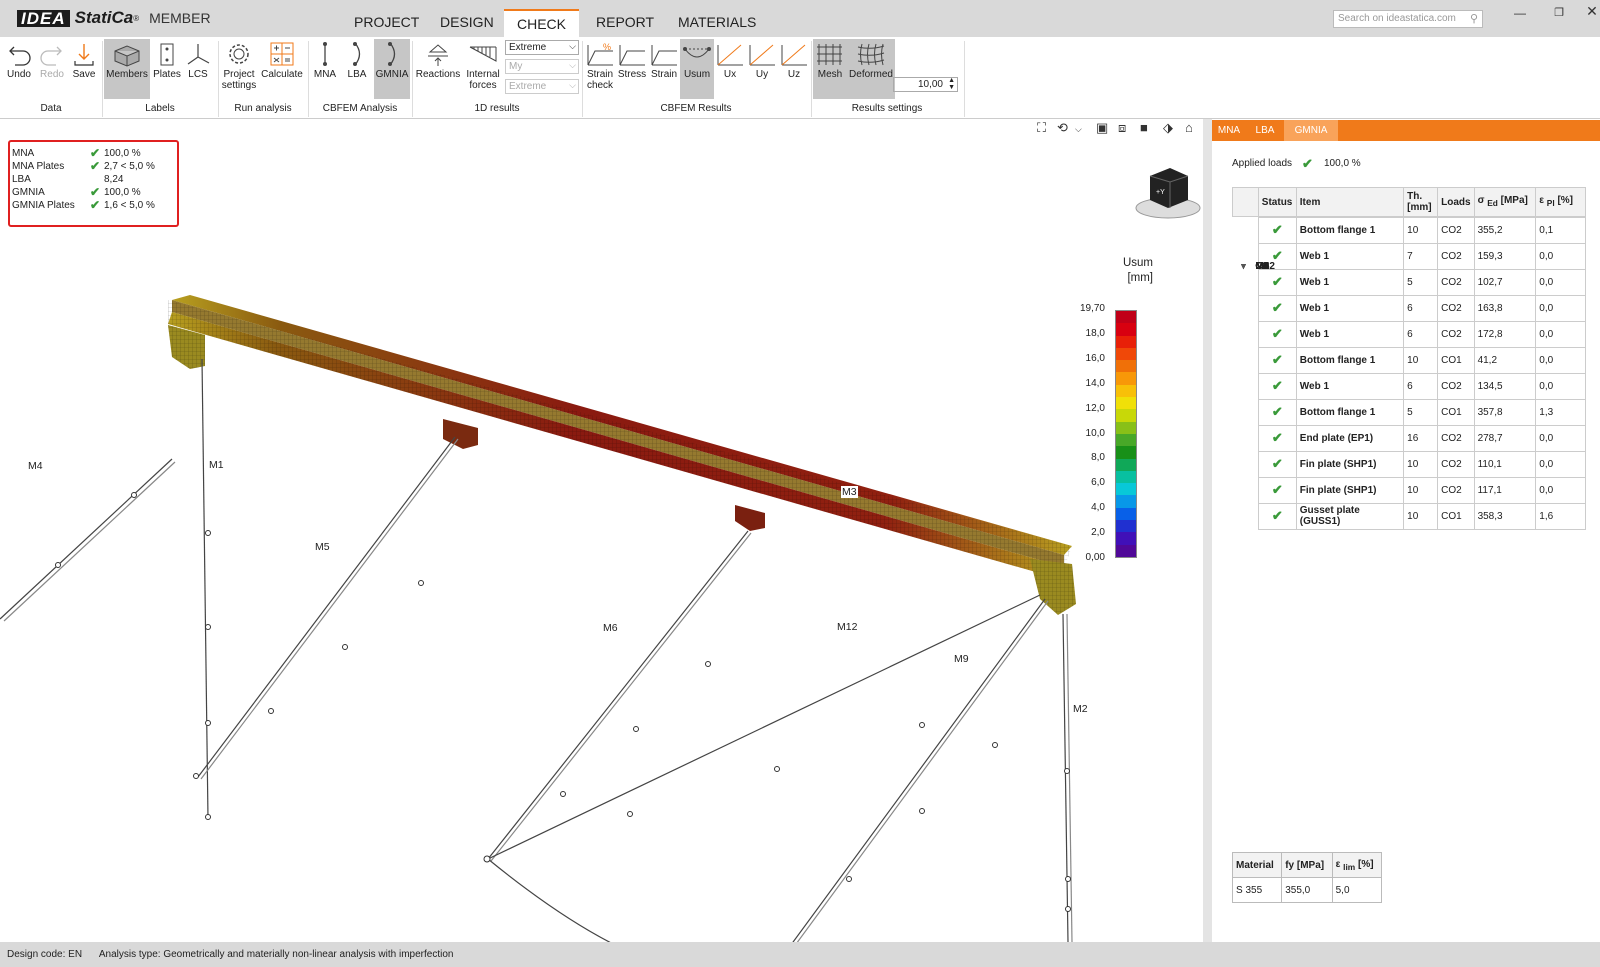 This screenshot has height=967, width=1600. Describe the element at coordinates (325, 74) in the screenshot. I see `mna-label: MNA` at that location.